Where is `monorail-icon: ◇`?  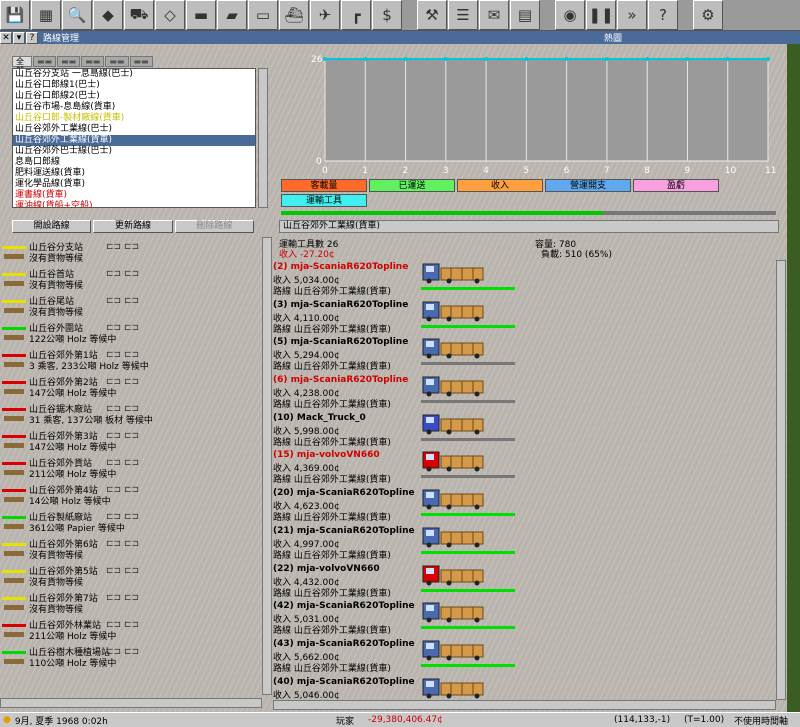
monorail-icon: ◇ is located at coordinates (170, 15).